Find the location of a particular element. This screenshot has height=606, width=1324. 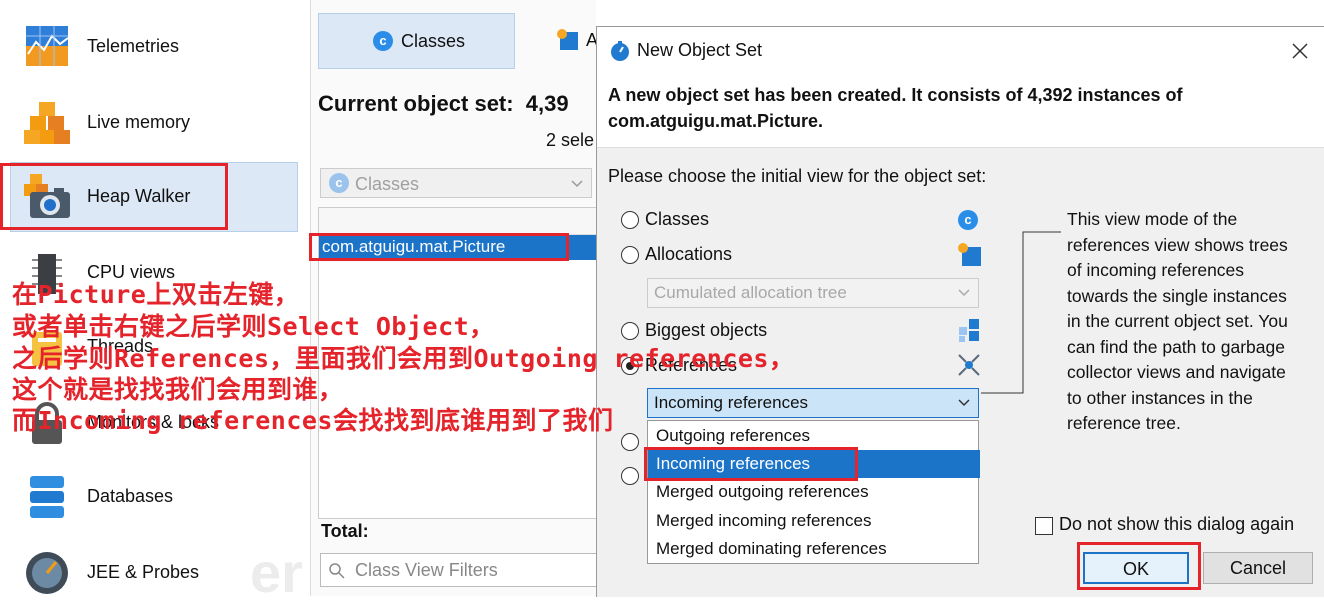

description-line: in the current object set. You is located at coordinates (1177, 321).